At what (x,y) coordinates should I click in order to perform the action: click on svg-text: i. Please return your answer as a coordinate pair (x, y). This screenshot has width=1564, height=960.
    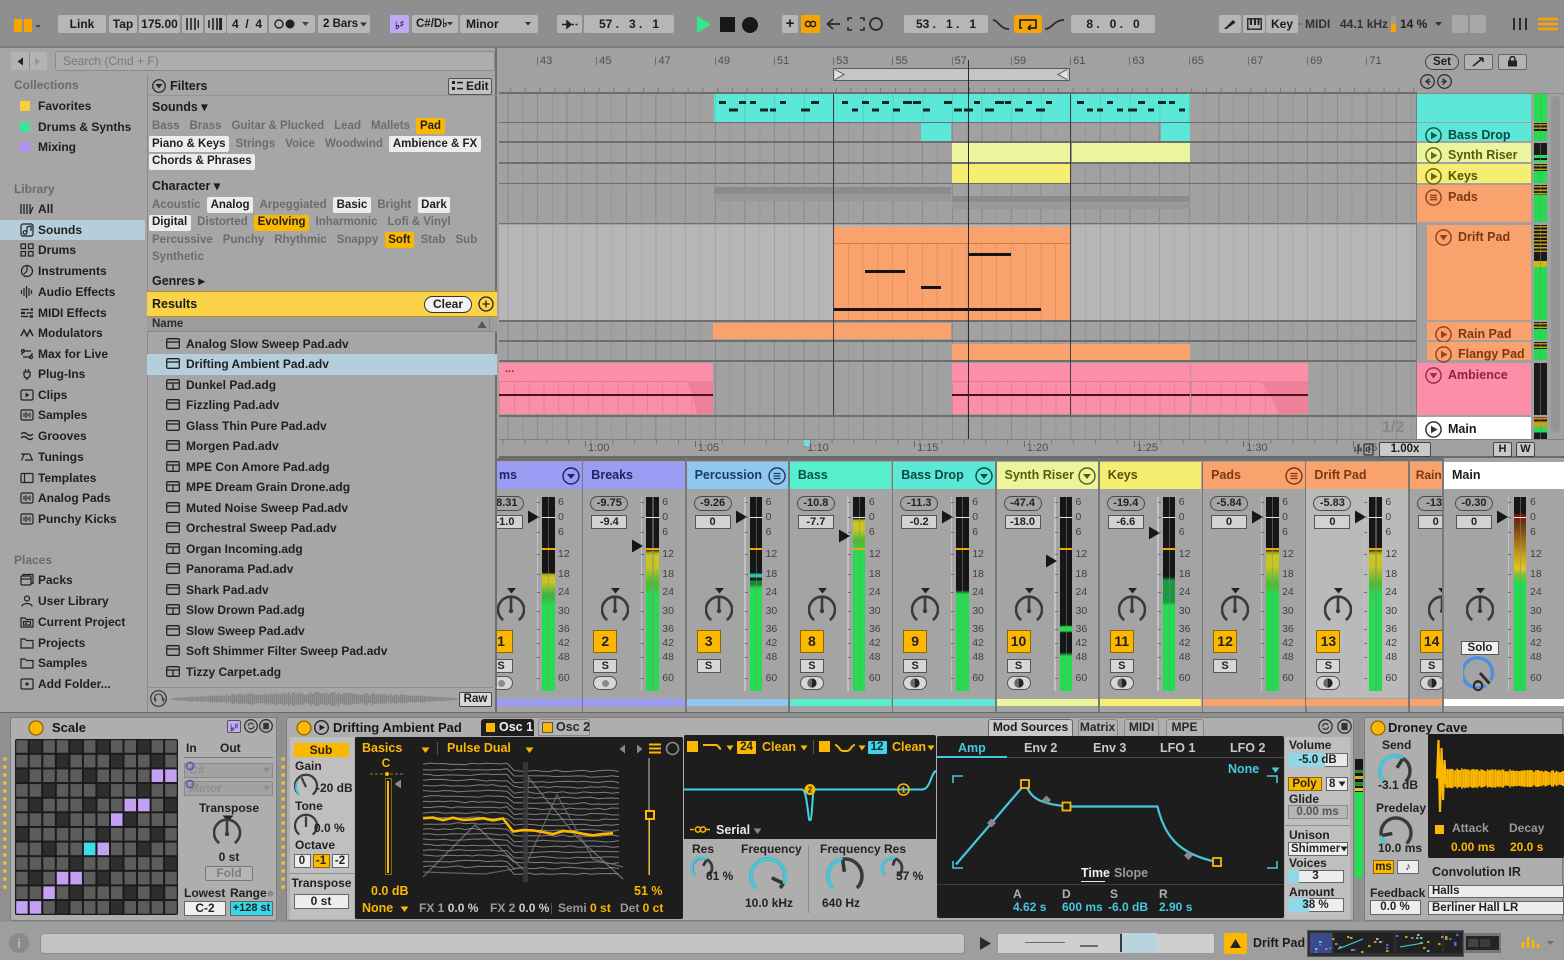
    Looking at the image, I should click on (19, 943).